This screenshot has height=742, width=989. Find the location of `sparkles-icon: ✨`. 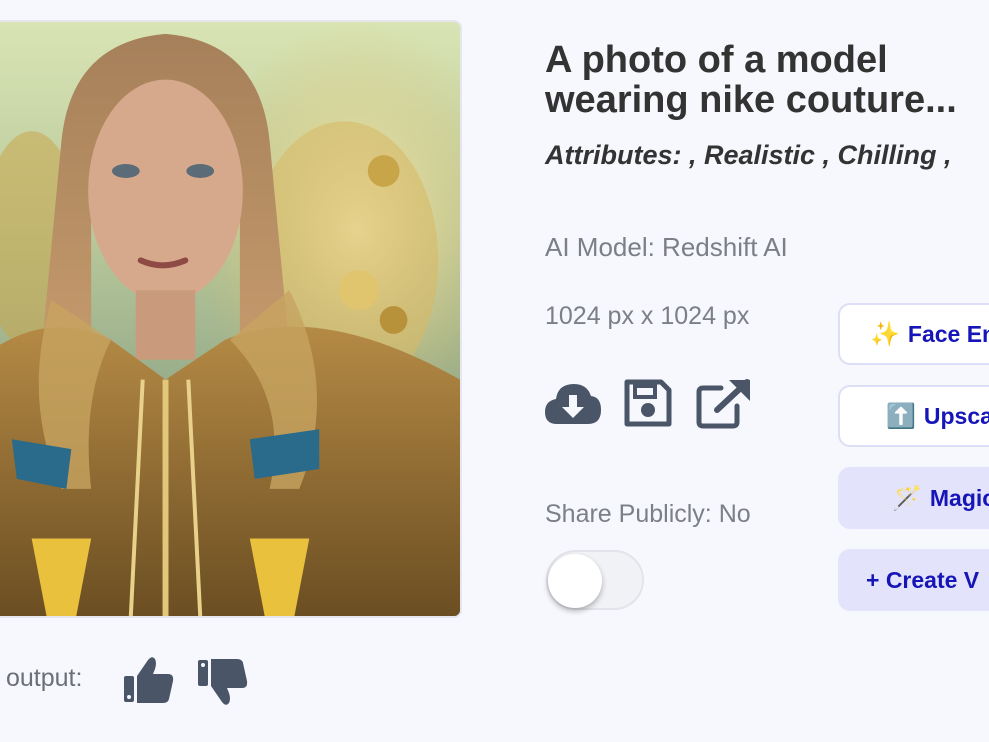

sparkles-icon: ✨ is located at coordinates (885, 334).